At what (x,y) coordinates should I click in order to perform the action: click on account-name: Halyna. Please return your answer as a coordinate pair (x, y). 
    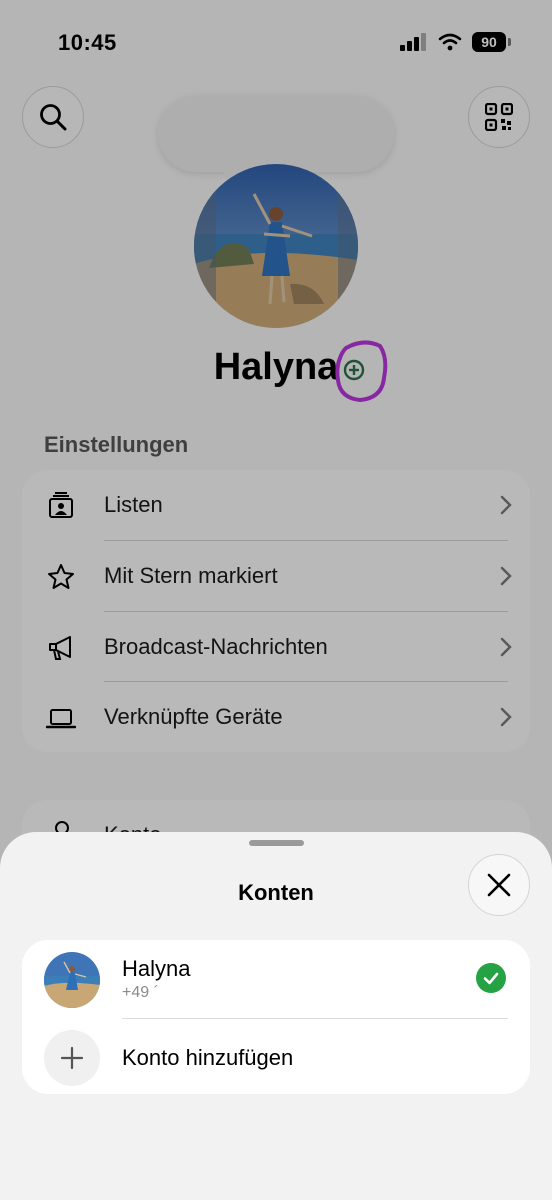
    Looking at the image, I should click on (156, 968).